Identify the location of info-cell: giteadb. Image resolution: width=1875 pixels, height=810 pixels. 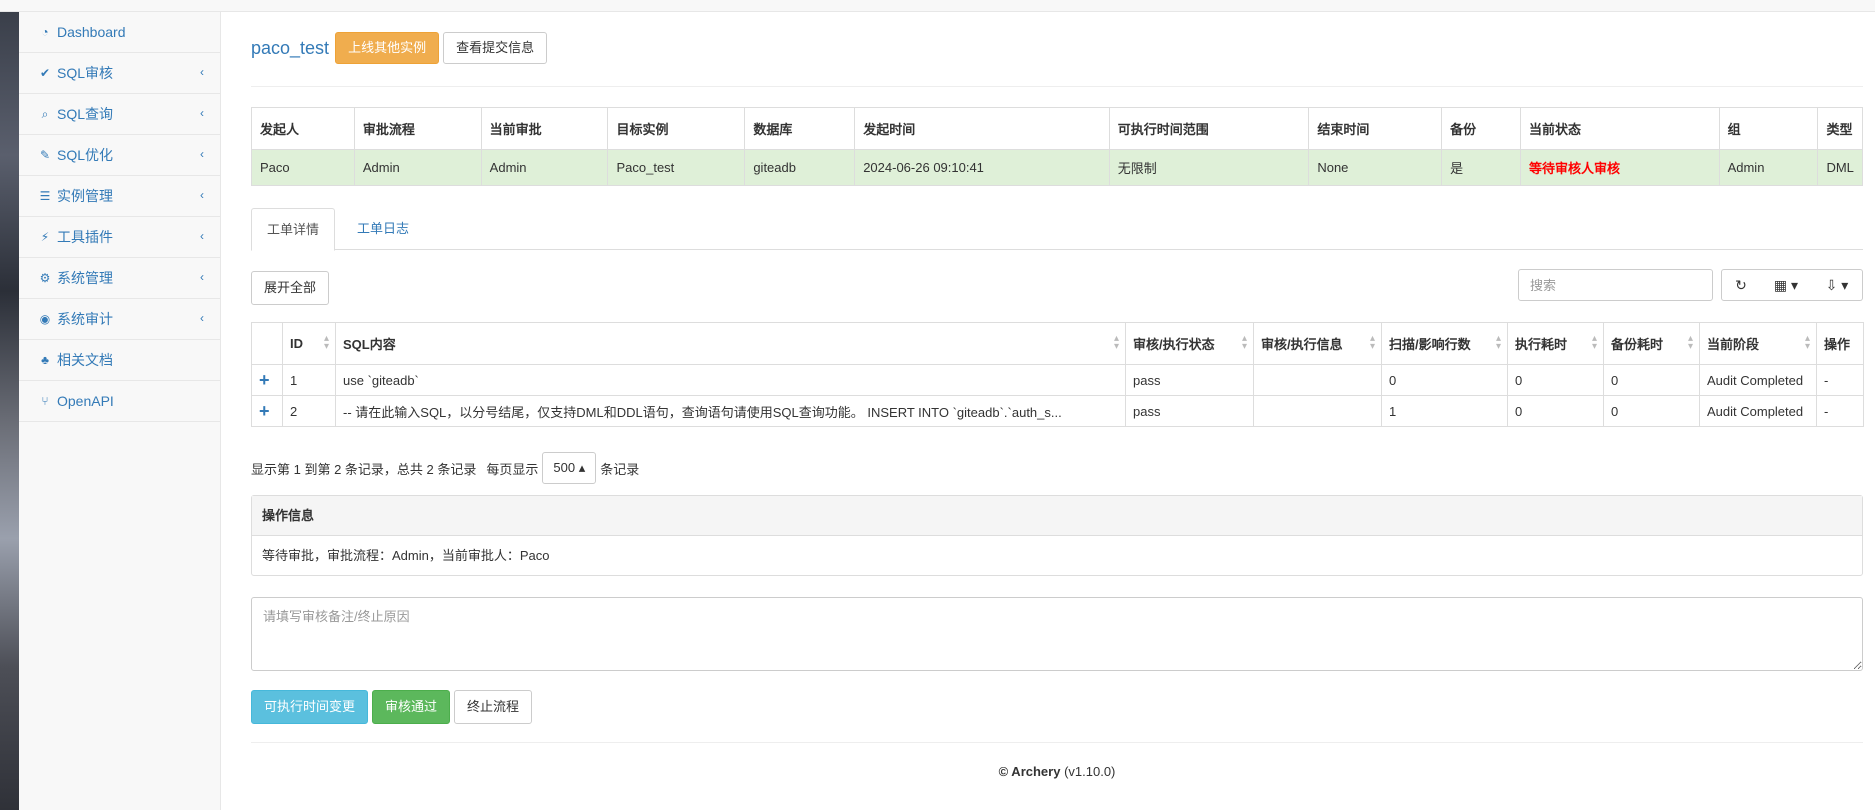
(800, 167).